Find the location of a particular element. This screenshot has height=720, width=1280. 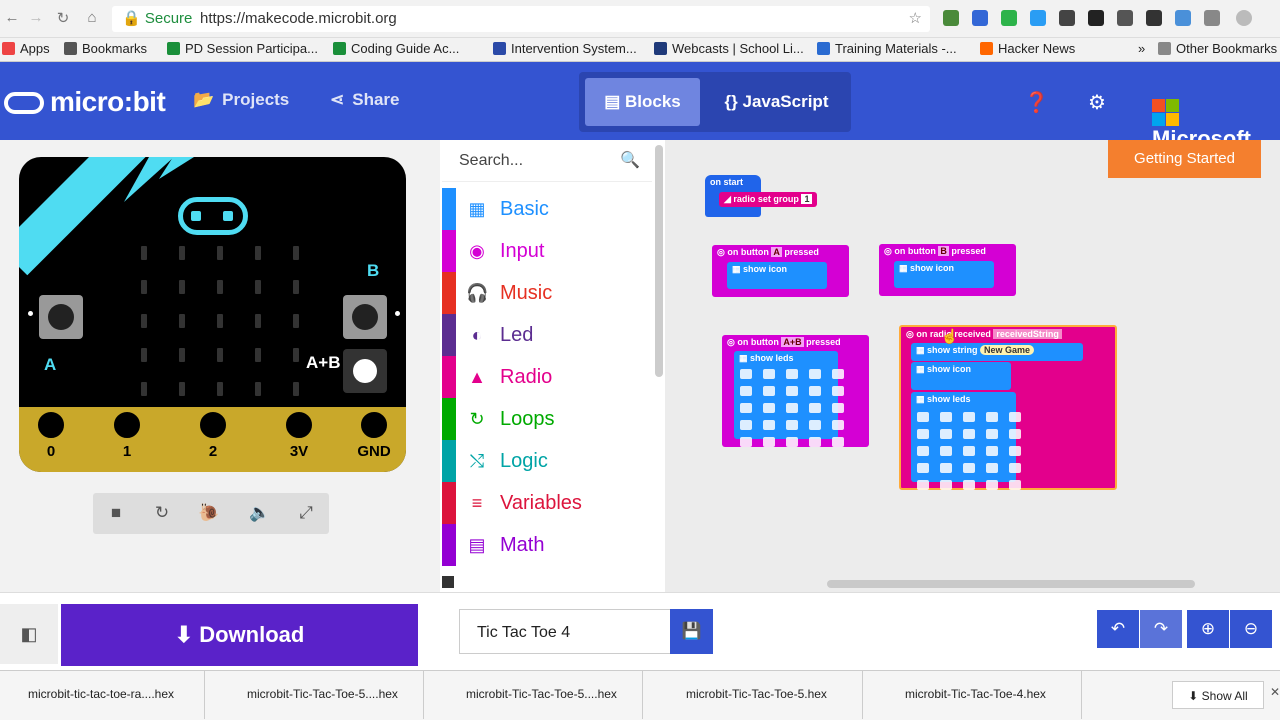

profile-icon is located at coordinates (1244, 18).